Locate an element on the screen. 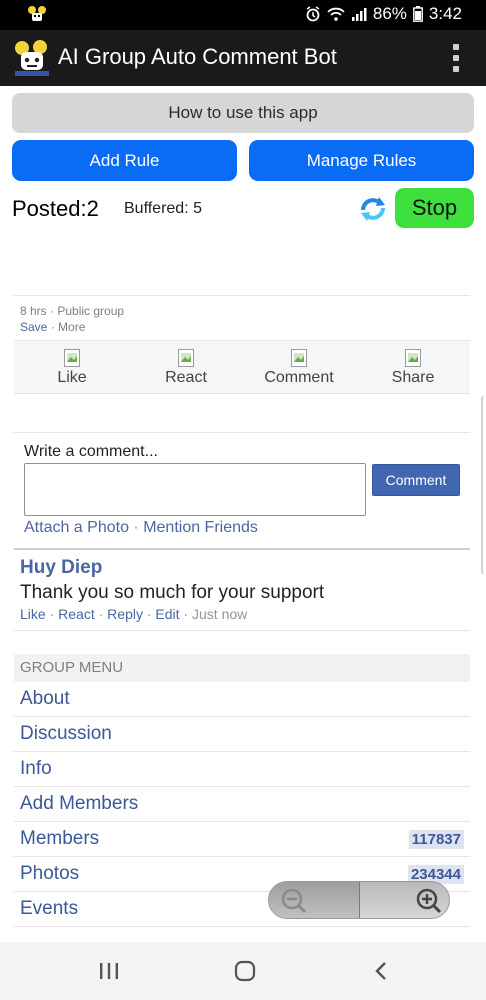  comment-like-link: Like is located at coordinates (33, 614).